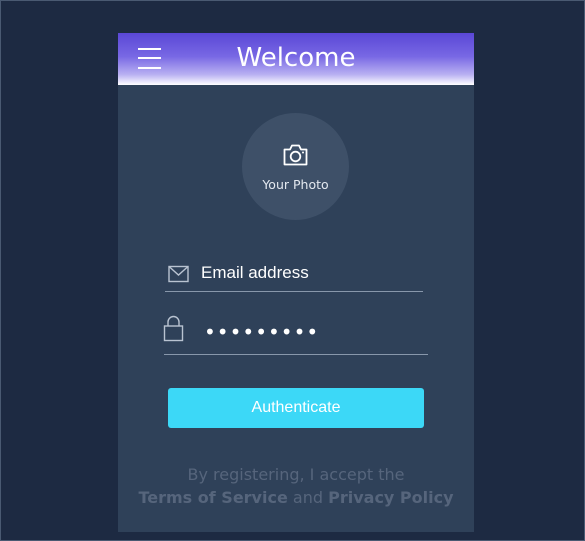  Describe the element at coordinates (212, 497) in the screenshot. I see `terms-of-service-link: Terms of Service` at that location.